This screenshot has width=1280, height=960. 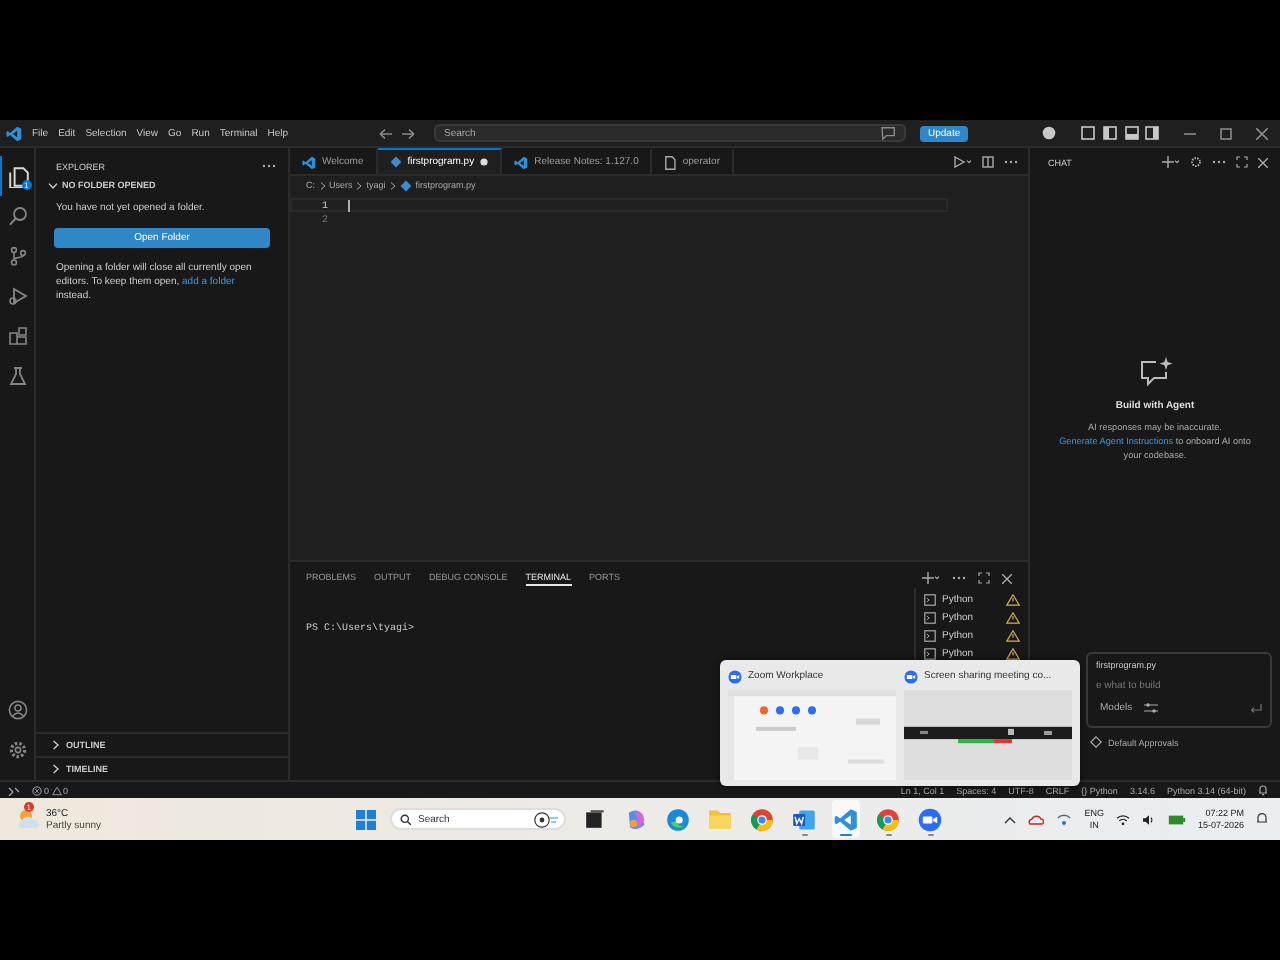 What do you see at coordinates (18, 256) in the screenshot?
I see `source-control-icon` at bounding box center [18, 256].